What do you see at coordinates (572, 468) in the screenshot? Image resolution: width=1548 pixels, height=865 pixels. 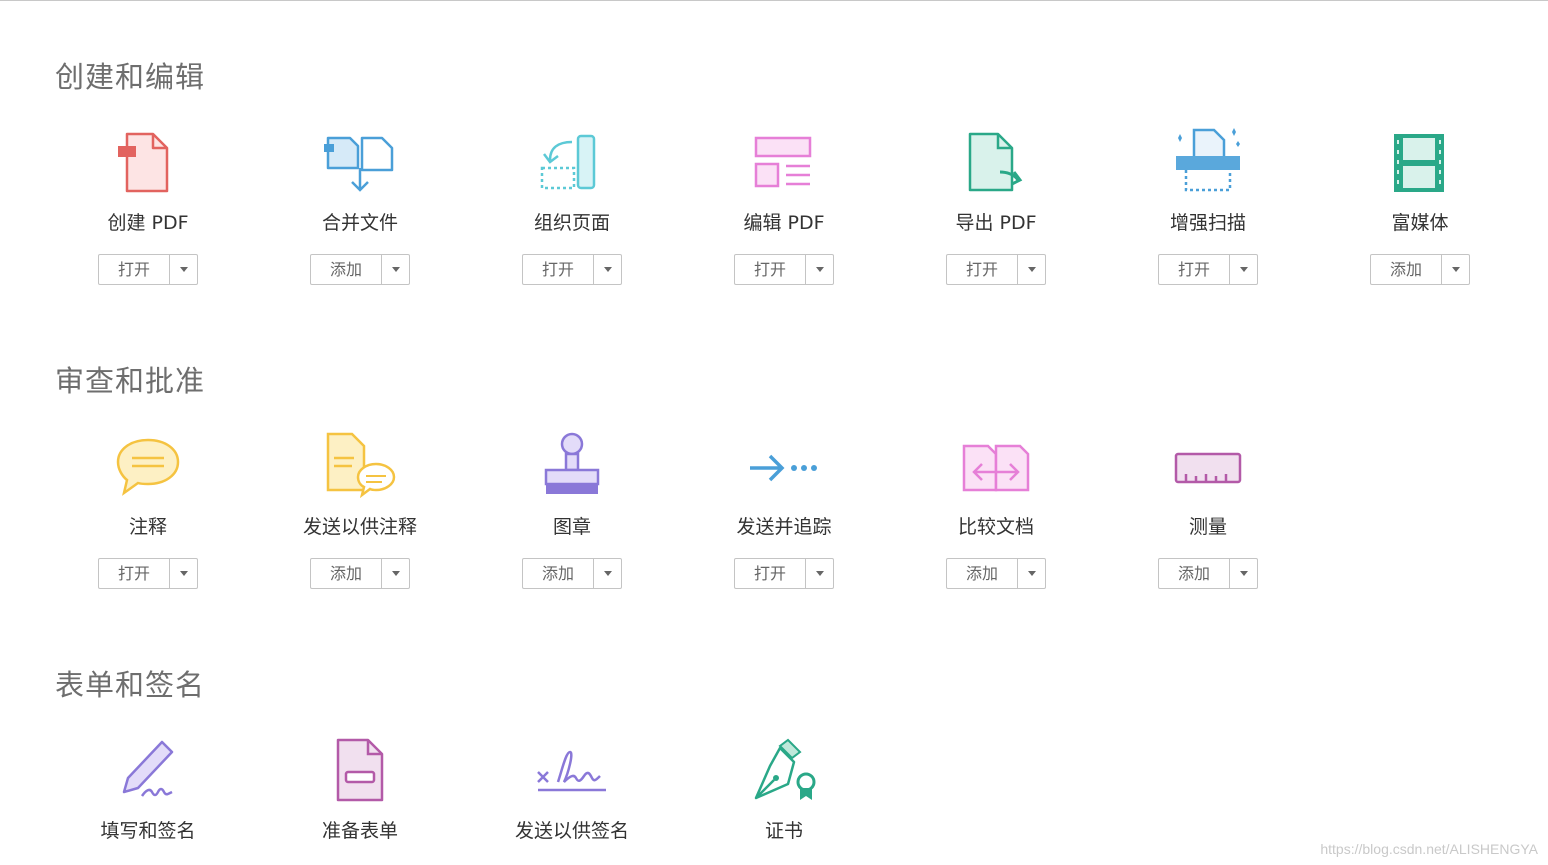 I see `stamp-icon` at bounding box center [572, 468].